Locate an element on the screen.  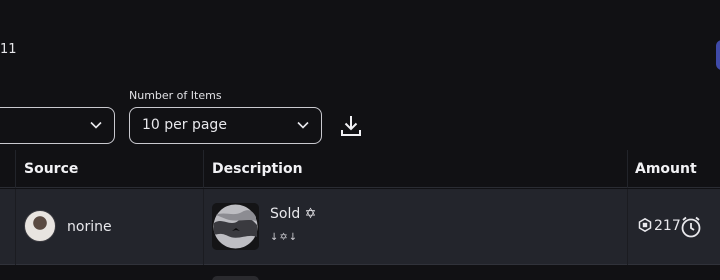
download-icon is located at coordinates (351, 126).